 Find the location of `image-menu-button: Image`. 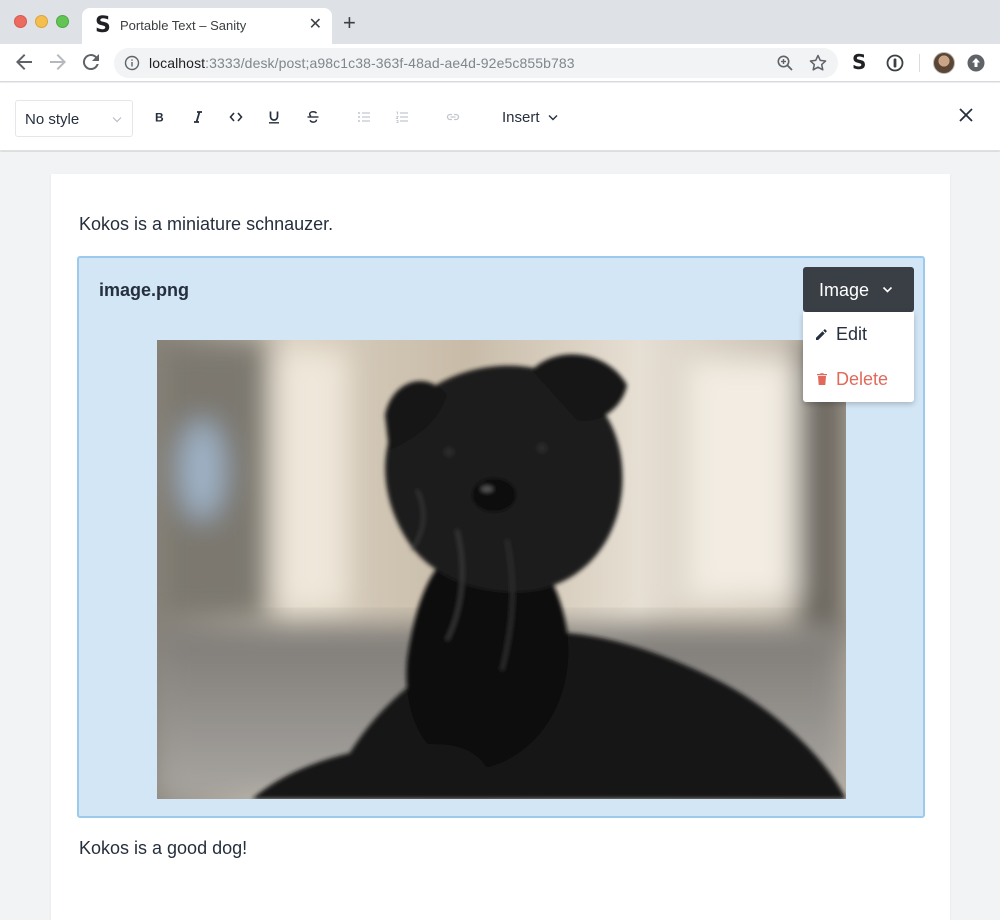

image-menu-button: Image is located at coordinates (858, 289).